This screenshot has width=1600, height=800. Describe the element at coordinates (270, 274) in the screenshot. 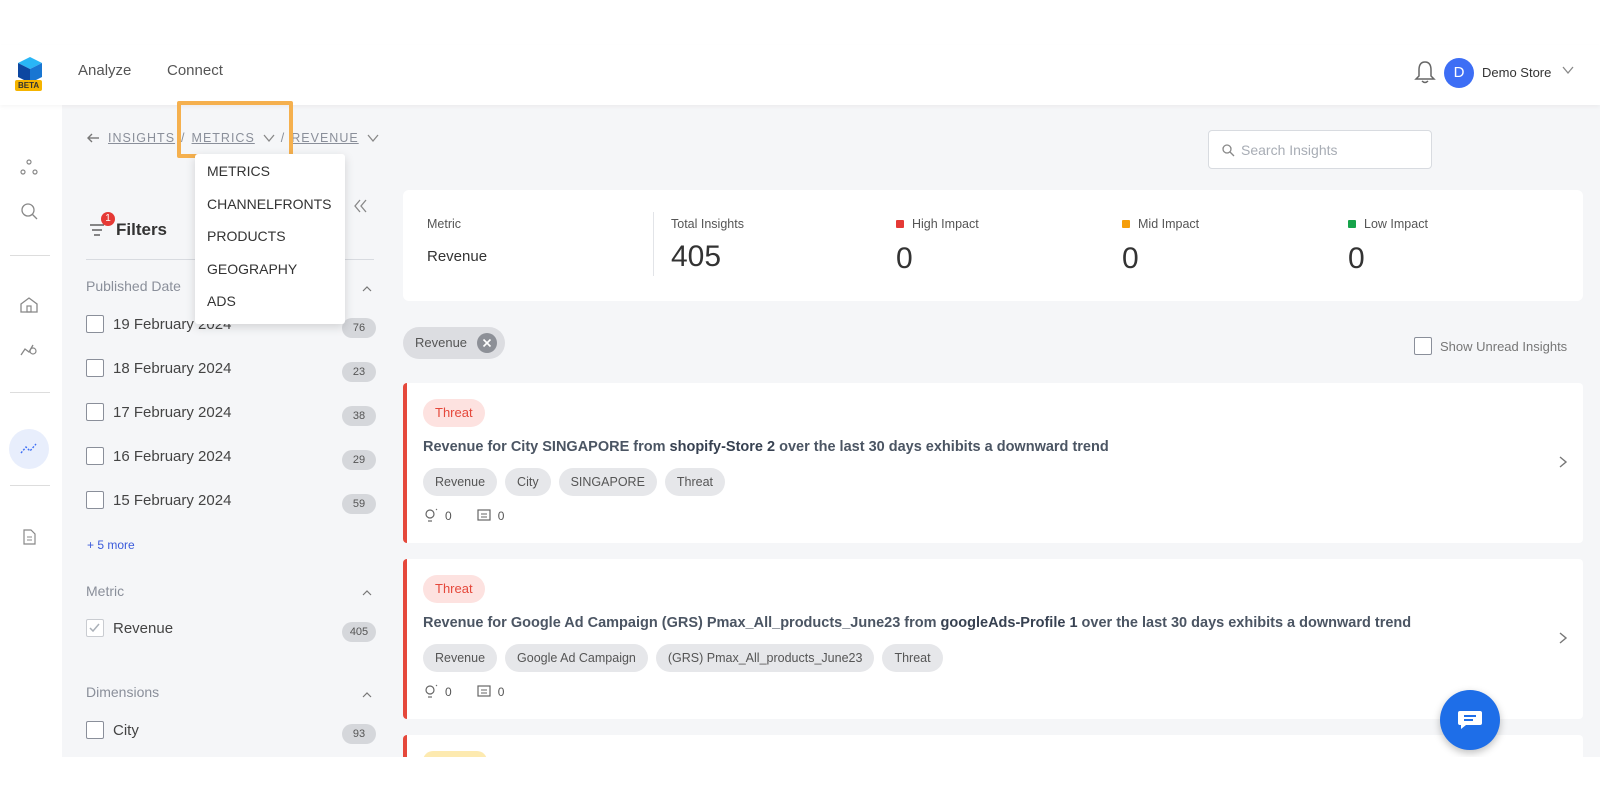

I see `menu-item-geography: GEOGRAPHY` at that location.